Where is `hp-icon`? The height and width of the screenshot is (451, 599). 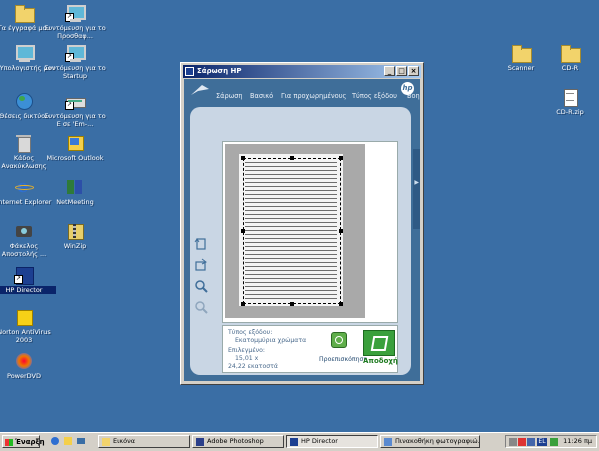
hp-icon is located at coordinates (294, 442).